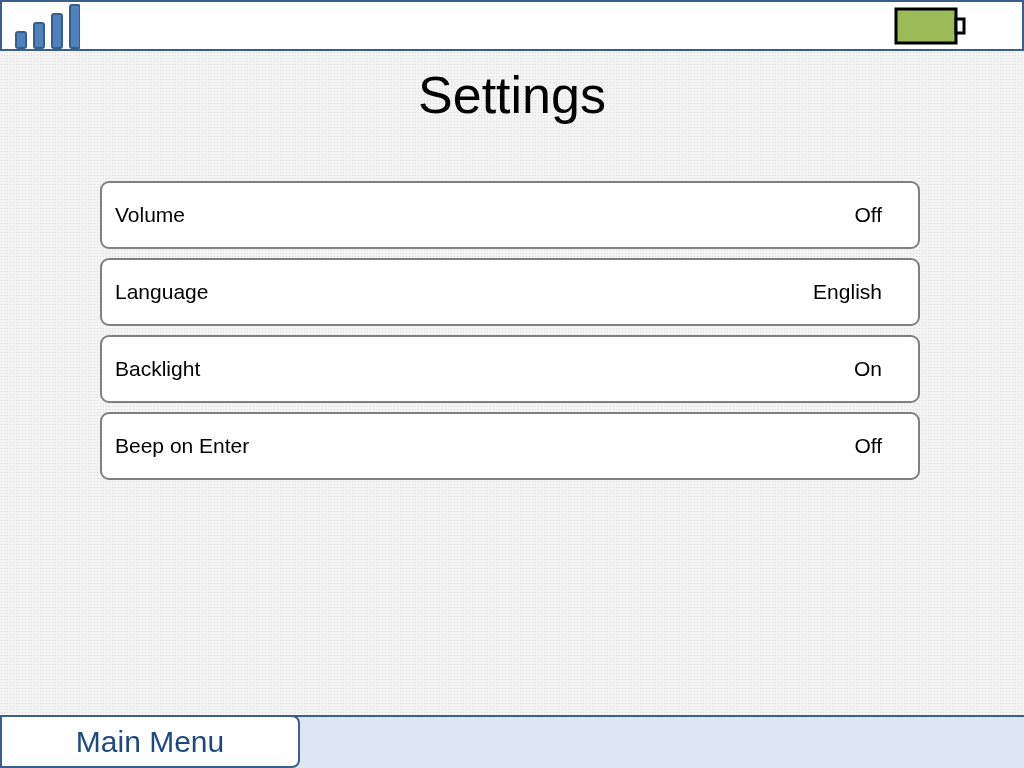  I want to click on setting-value: English, so click(847, 292).